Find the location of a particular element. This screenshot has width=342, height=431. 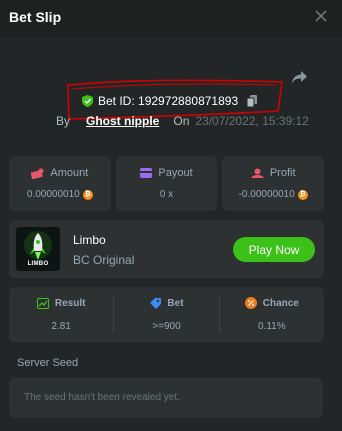

money-icon is located at coordinates (37, 173).